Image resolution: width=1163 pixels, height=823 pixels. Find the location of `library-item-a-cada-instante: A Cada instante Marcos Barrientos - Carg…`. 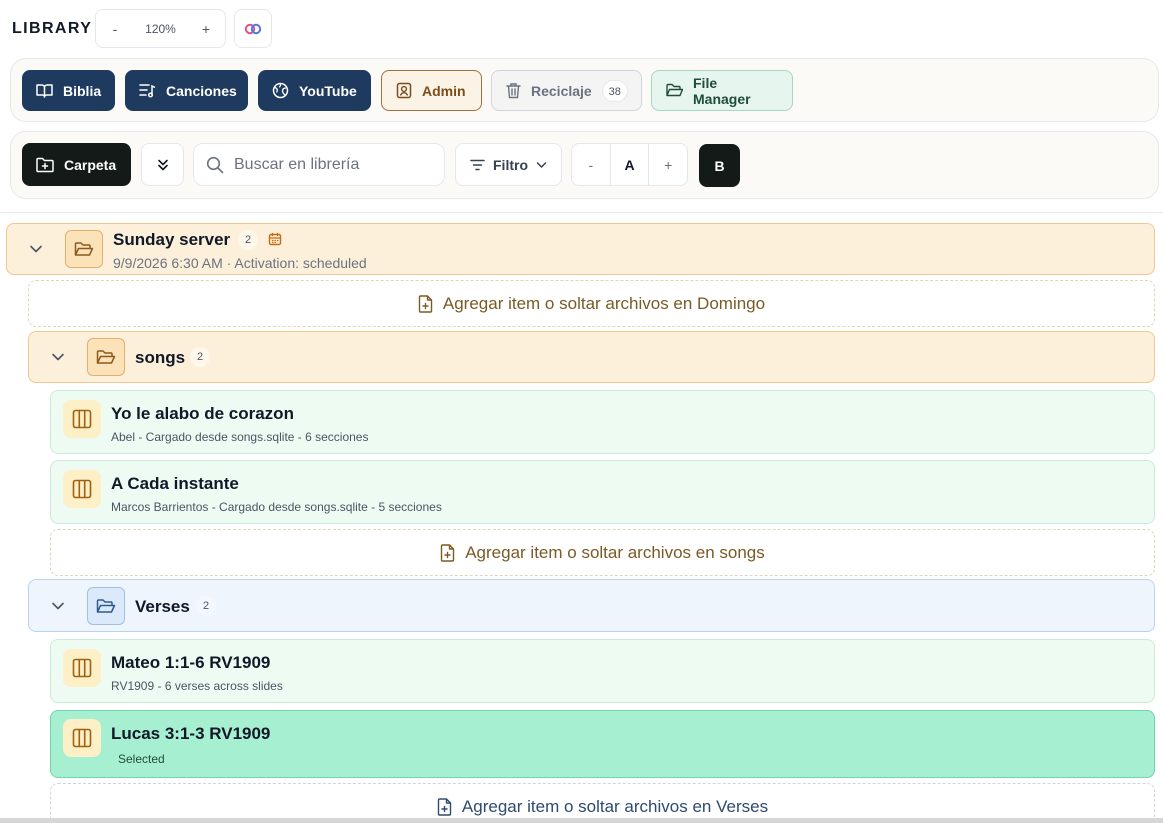

library-item-a-cada-instante: A Cada instante Marcos Barrientos - Carg… is located at coordinates (602, 492).